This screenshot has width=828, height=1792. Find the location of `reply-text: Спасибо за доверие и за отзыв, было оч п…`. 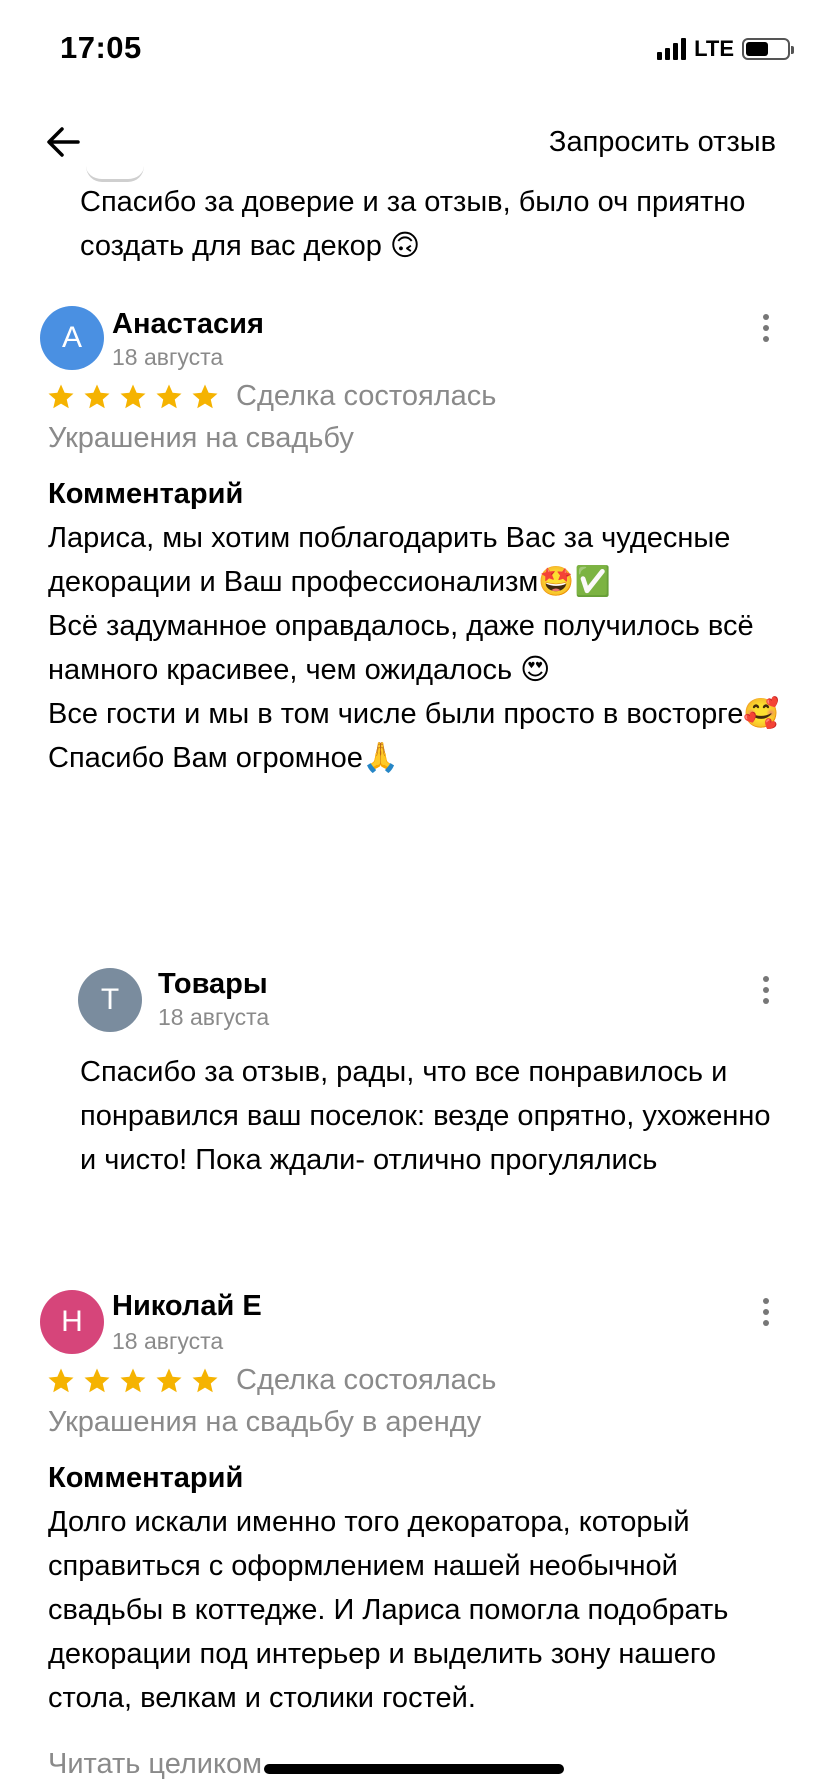

reply-text: Спасибо за доверие и за отзыв, было оч п… is located at coordinates (413, 224).